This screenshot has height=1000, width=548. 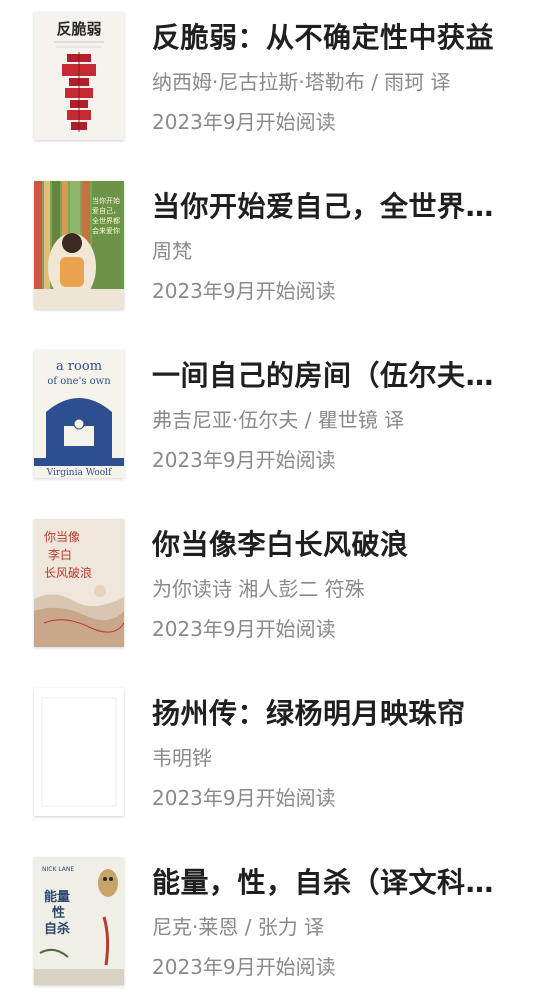 I want to click on svg-text: 长风破浪, so click(x=68, y=572).